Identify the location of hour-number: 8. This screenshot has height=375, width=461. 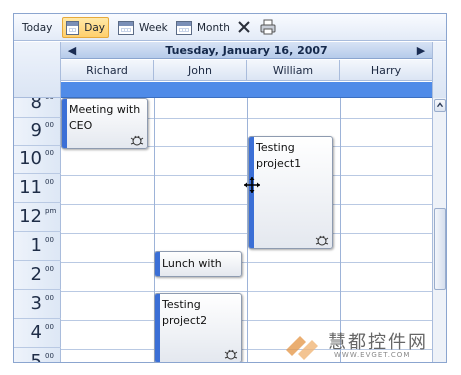
(36, 105).